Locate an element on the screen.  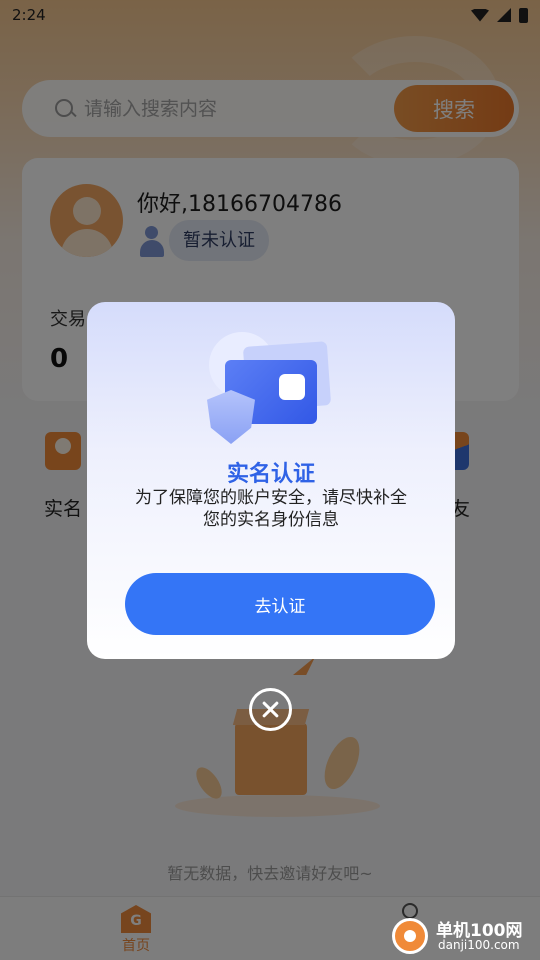
close-icon is located at coordinates (270, 709).